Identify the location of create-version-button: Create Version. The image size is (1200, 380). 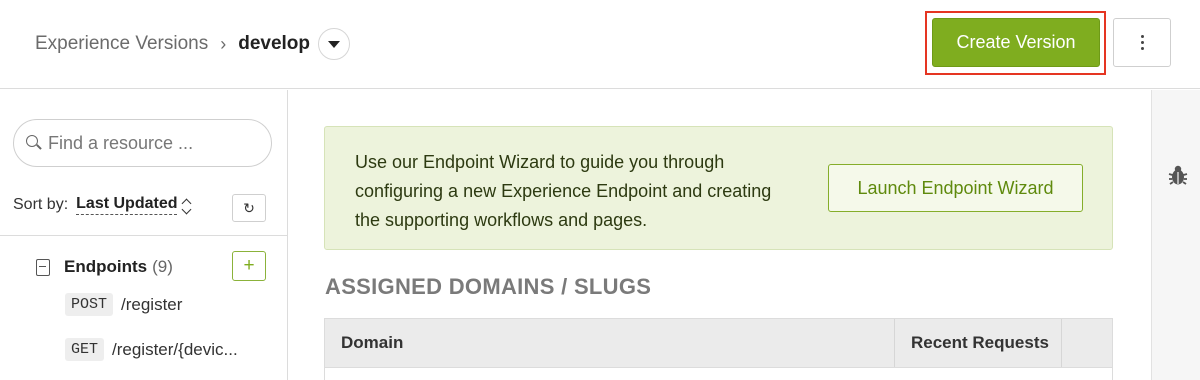
(1016, 42).